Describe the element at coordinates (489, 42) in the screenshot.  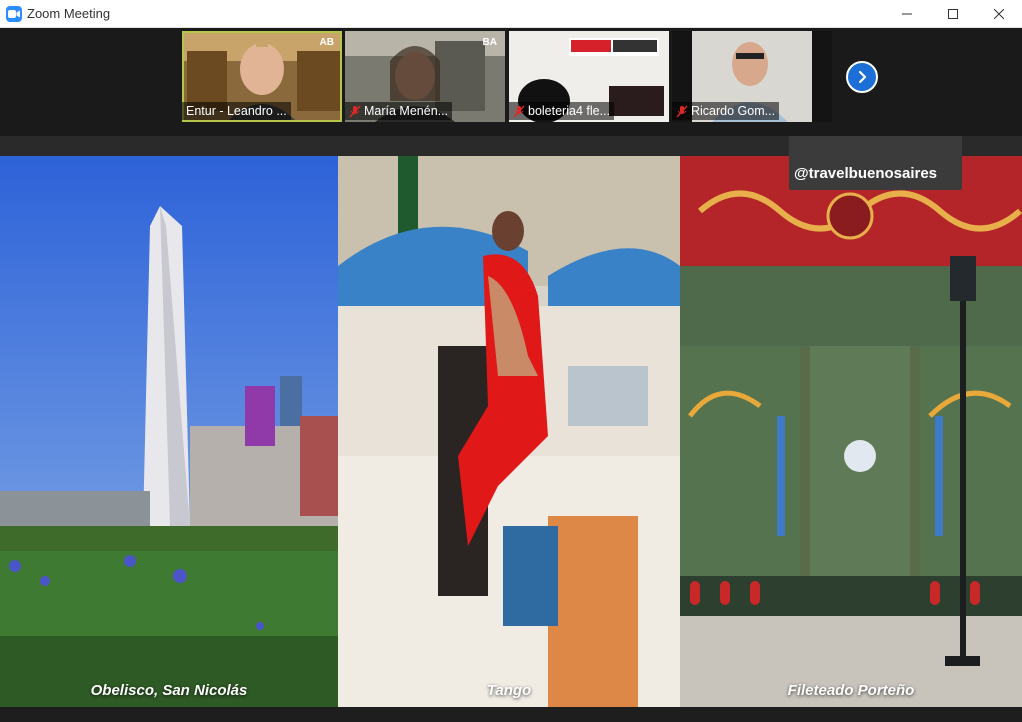
I see `participant-badge: BA` at that location.